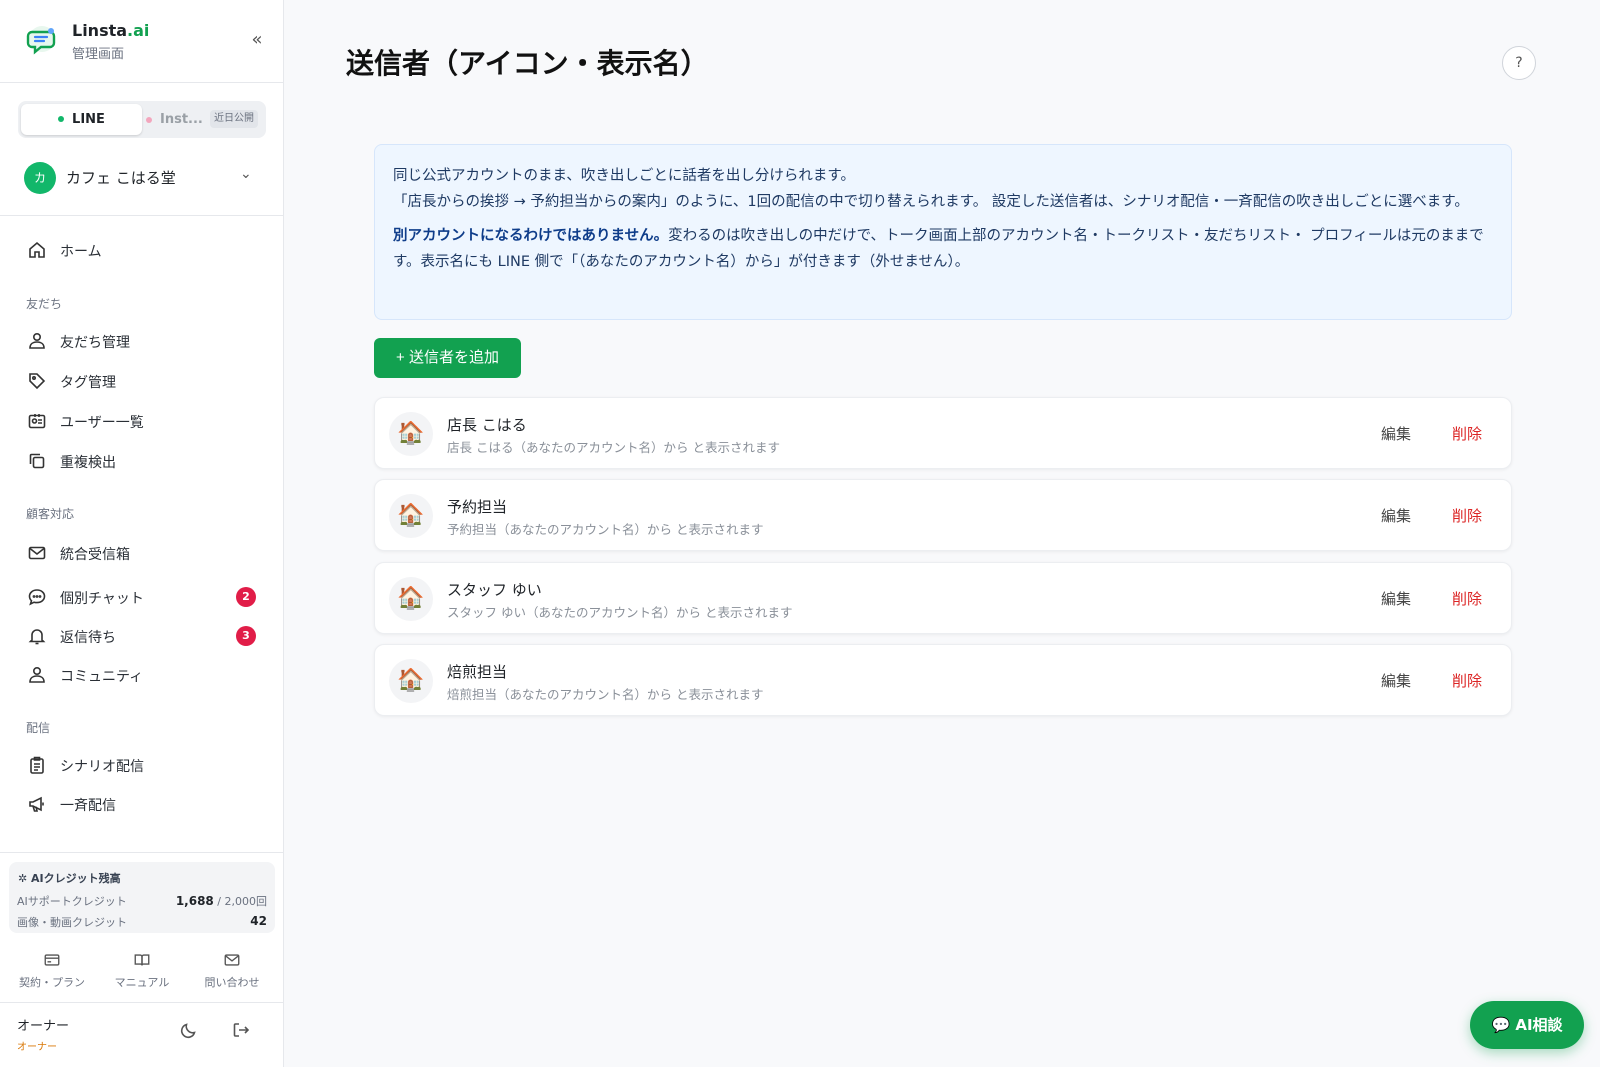 The width and height of the screenshot is (1600, 1067). I want to click on chat-bubble-icon, so click(37, 597).